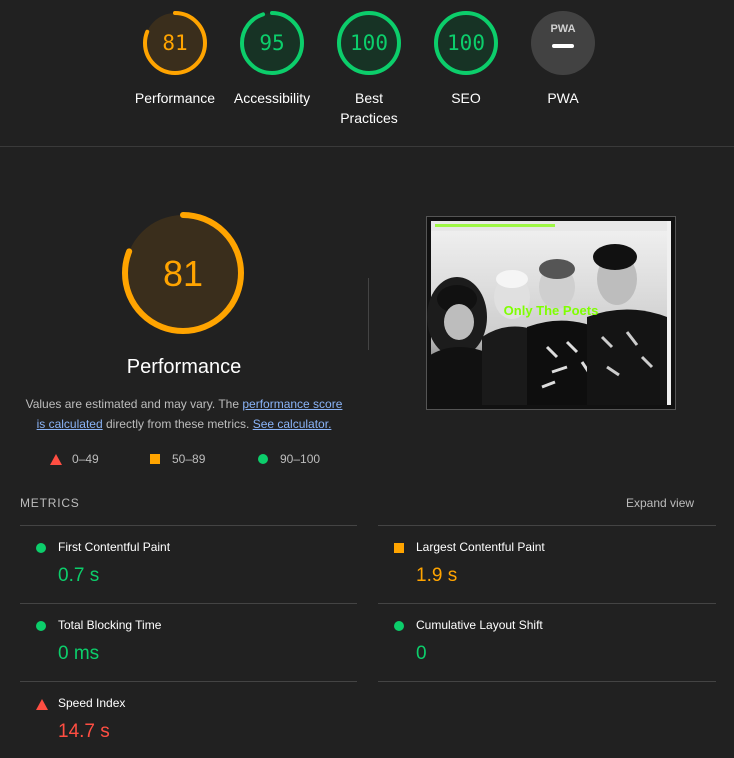  Describe the element at coordinates (369, 108) in the screenshot. I see `gauge-label: Best Practices` at that location.